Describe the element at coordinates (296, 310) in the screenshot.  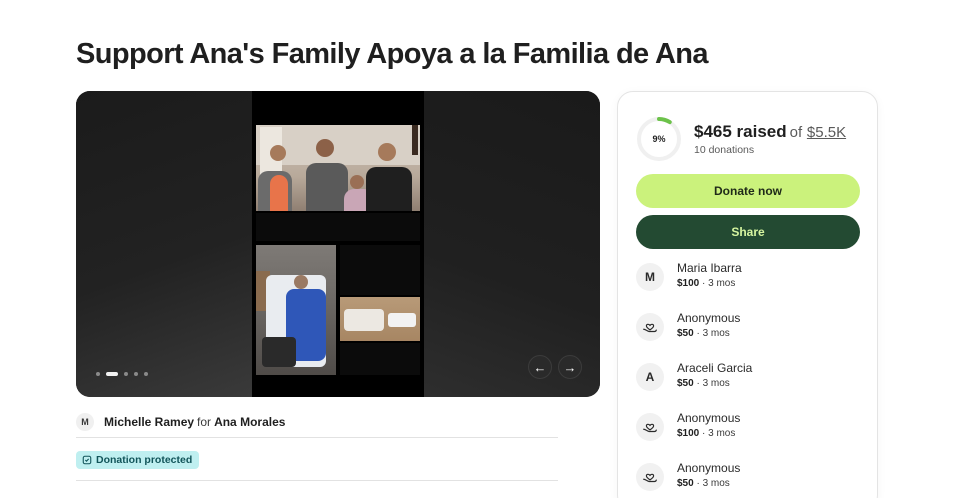
I see `hospital-photo` at that location.